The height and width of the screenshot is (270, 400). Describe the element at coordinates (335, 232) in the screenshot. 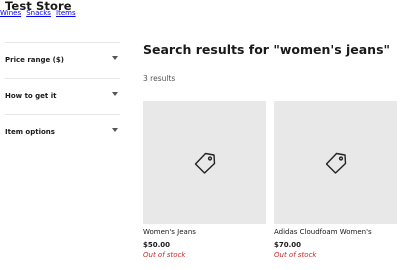

I see `product-name: Adidas Cloudfoam Women's` at that location.